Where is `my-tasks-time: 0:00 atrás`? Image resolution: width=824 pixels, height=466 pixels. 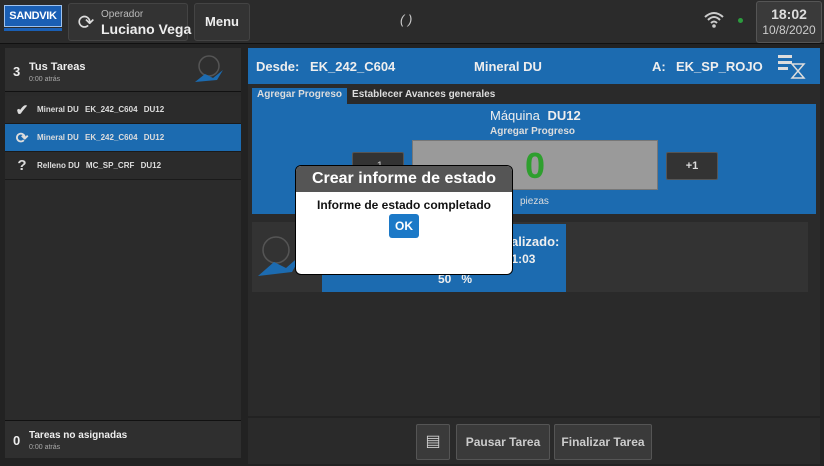
my-tasks-time: 0:00 atrás is located at coordinates (45, 79).